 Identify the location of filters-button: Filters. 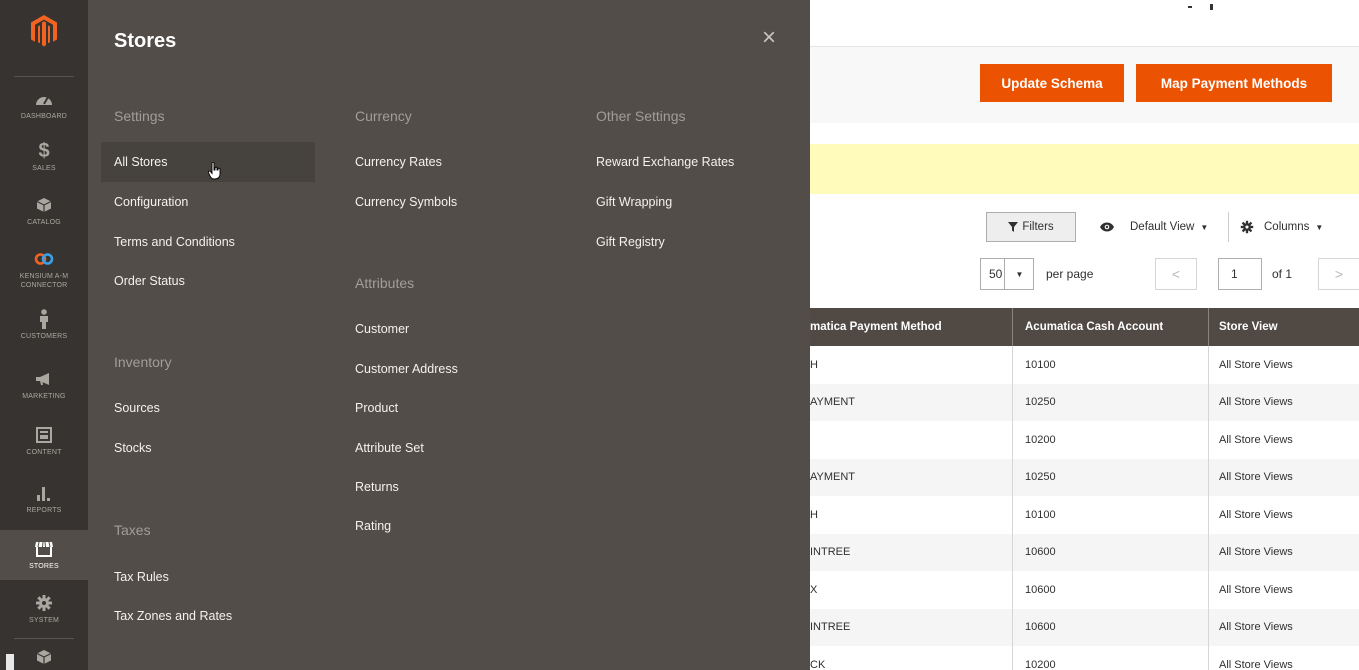
(1031, 227).